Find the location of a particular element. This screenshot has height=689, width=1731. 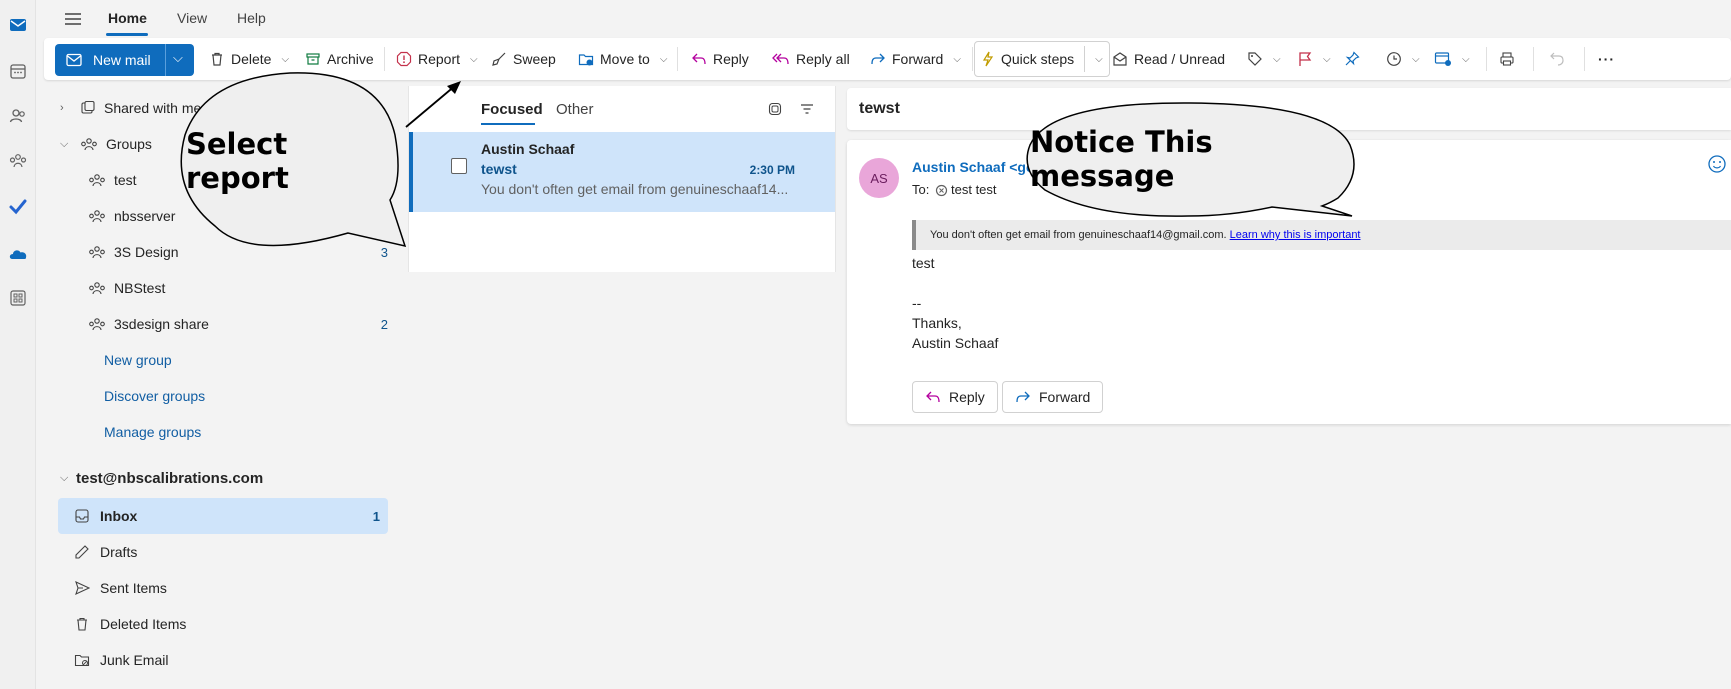

callout-arrow is located at coordinates (431, 106).